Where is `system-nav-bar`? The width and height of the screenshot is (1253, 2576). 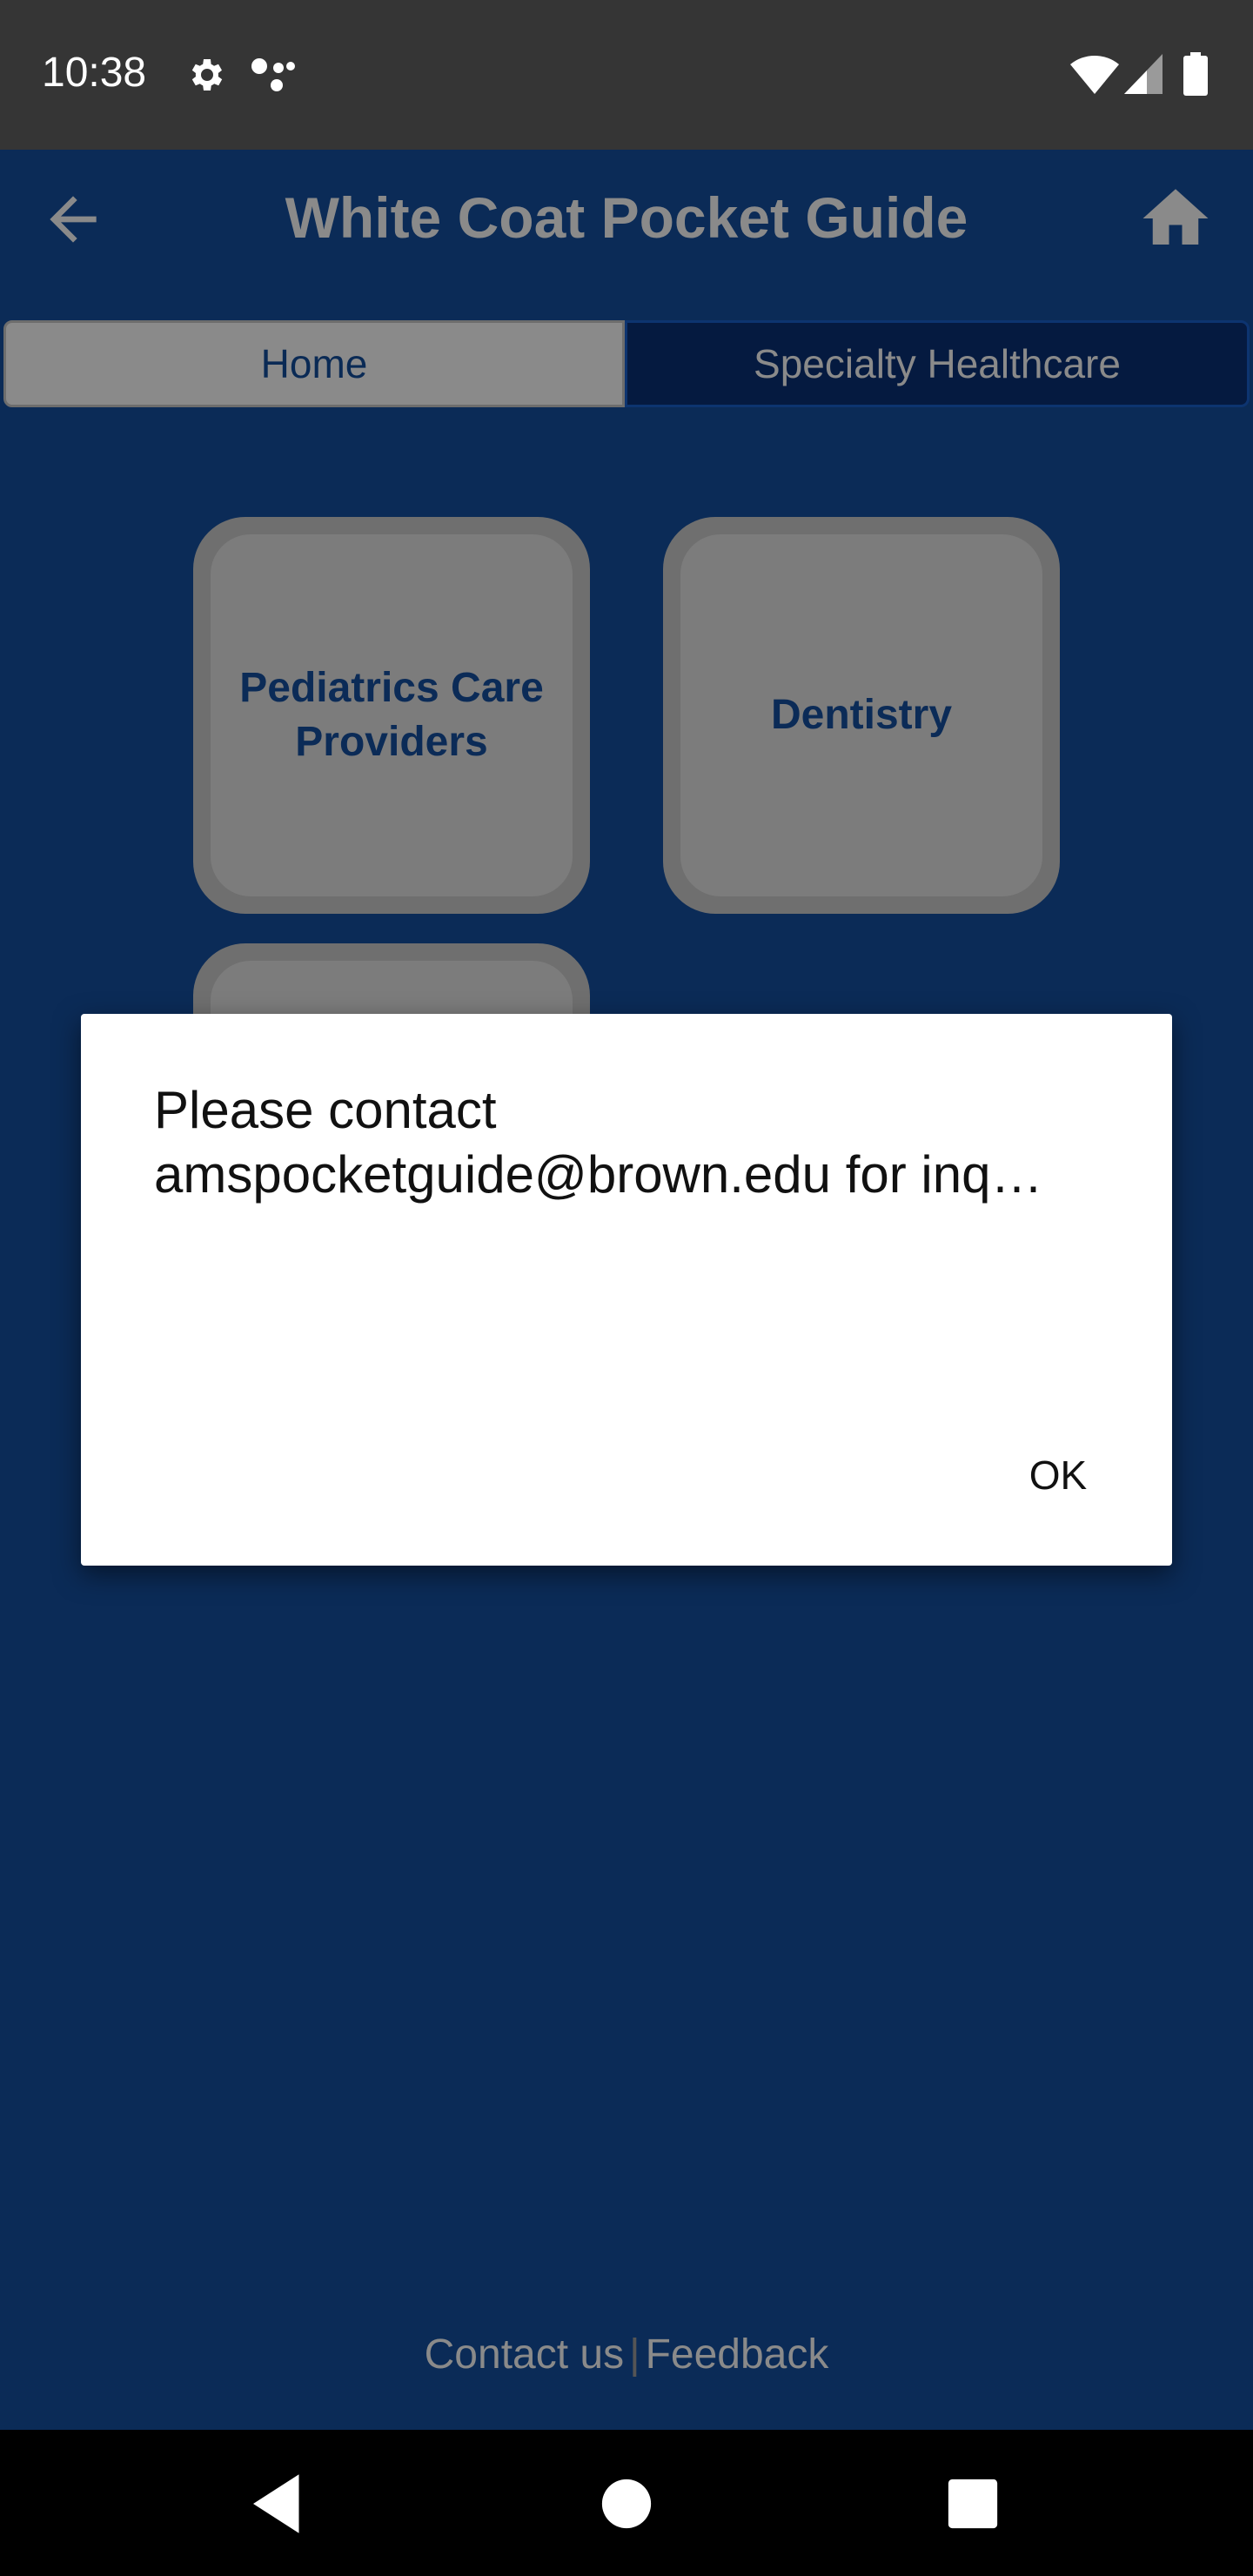
system-nav-bar is located at coordinates (626, 2503).